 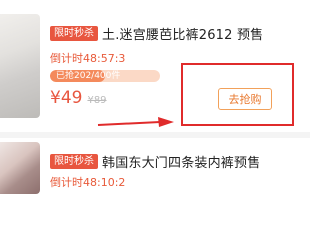 I want to click on current-price: ¥49, so click(x=66, y=98).